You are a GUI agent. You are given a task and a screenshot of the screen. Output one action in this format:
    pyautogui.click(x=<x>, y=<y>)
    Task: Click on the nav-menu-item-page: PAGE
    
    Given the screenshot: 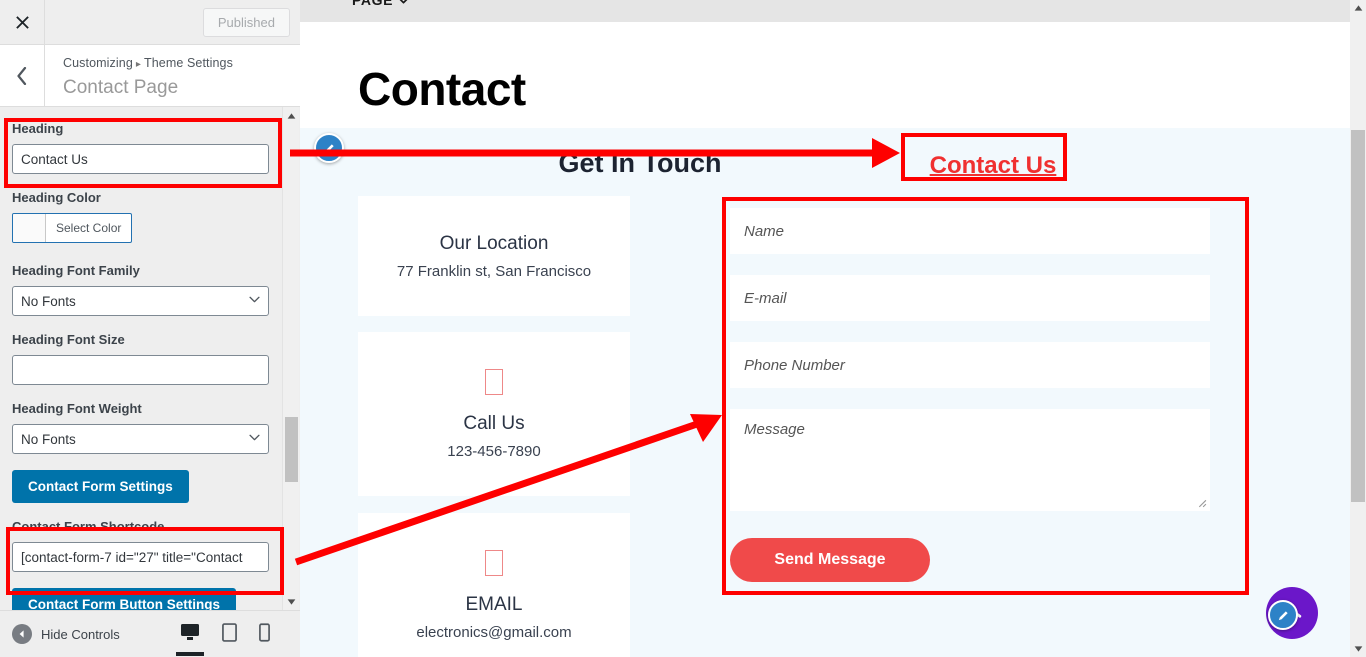 What is the action you would take?
    pyautogui.click(x=380, y=4)
    